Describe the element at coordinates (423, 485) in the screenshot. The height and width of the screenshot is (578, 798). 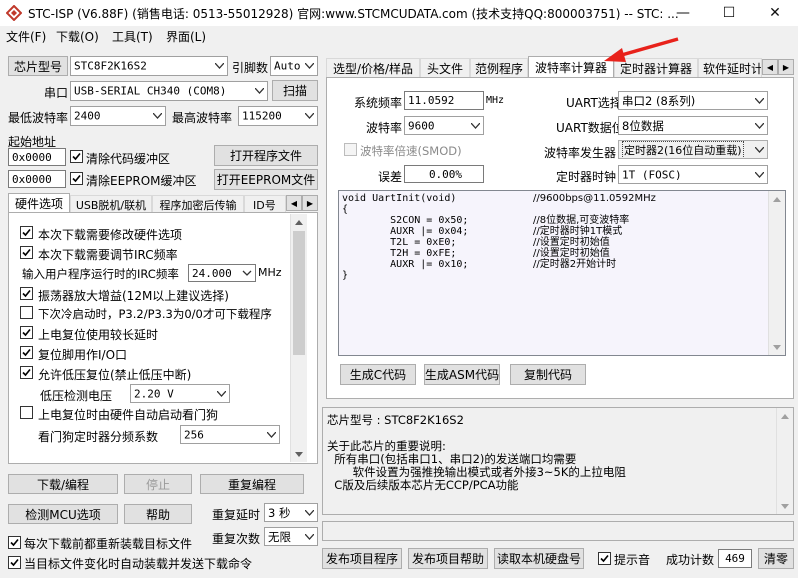
I see `chip-info-line: C版及后续版本芯片无CCP/PCA功能` at that location.